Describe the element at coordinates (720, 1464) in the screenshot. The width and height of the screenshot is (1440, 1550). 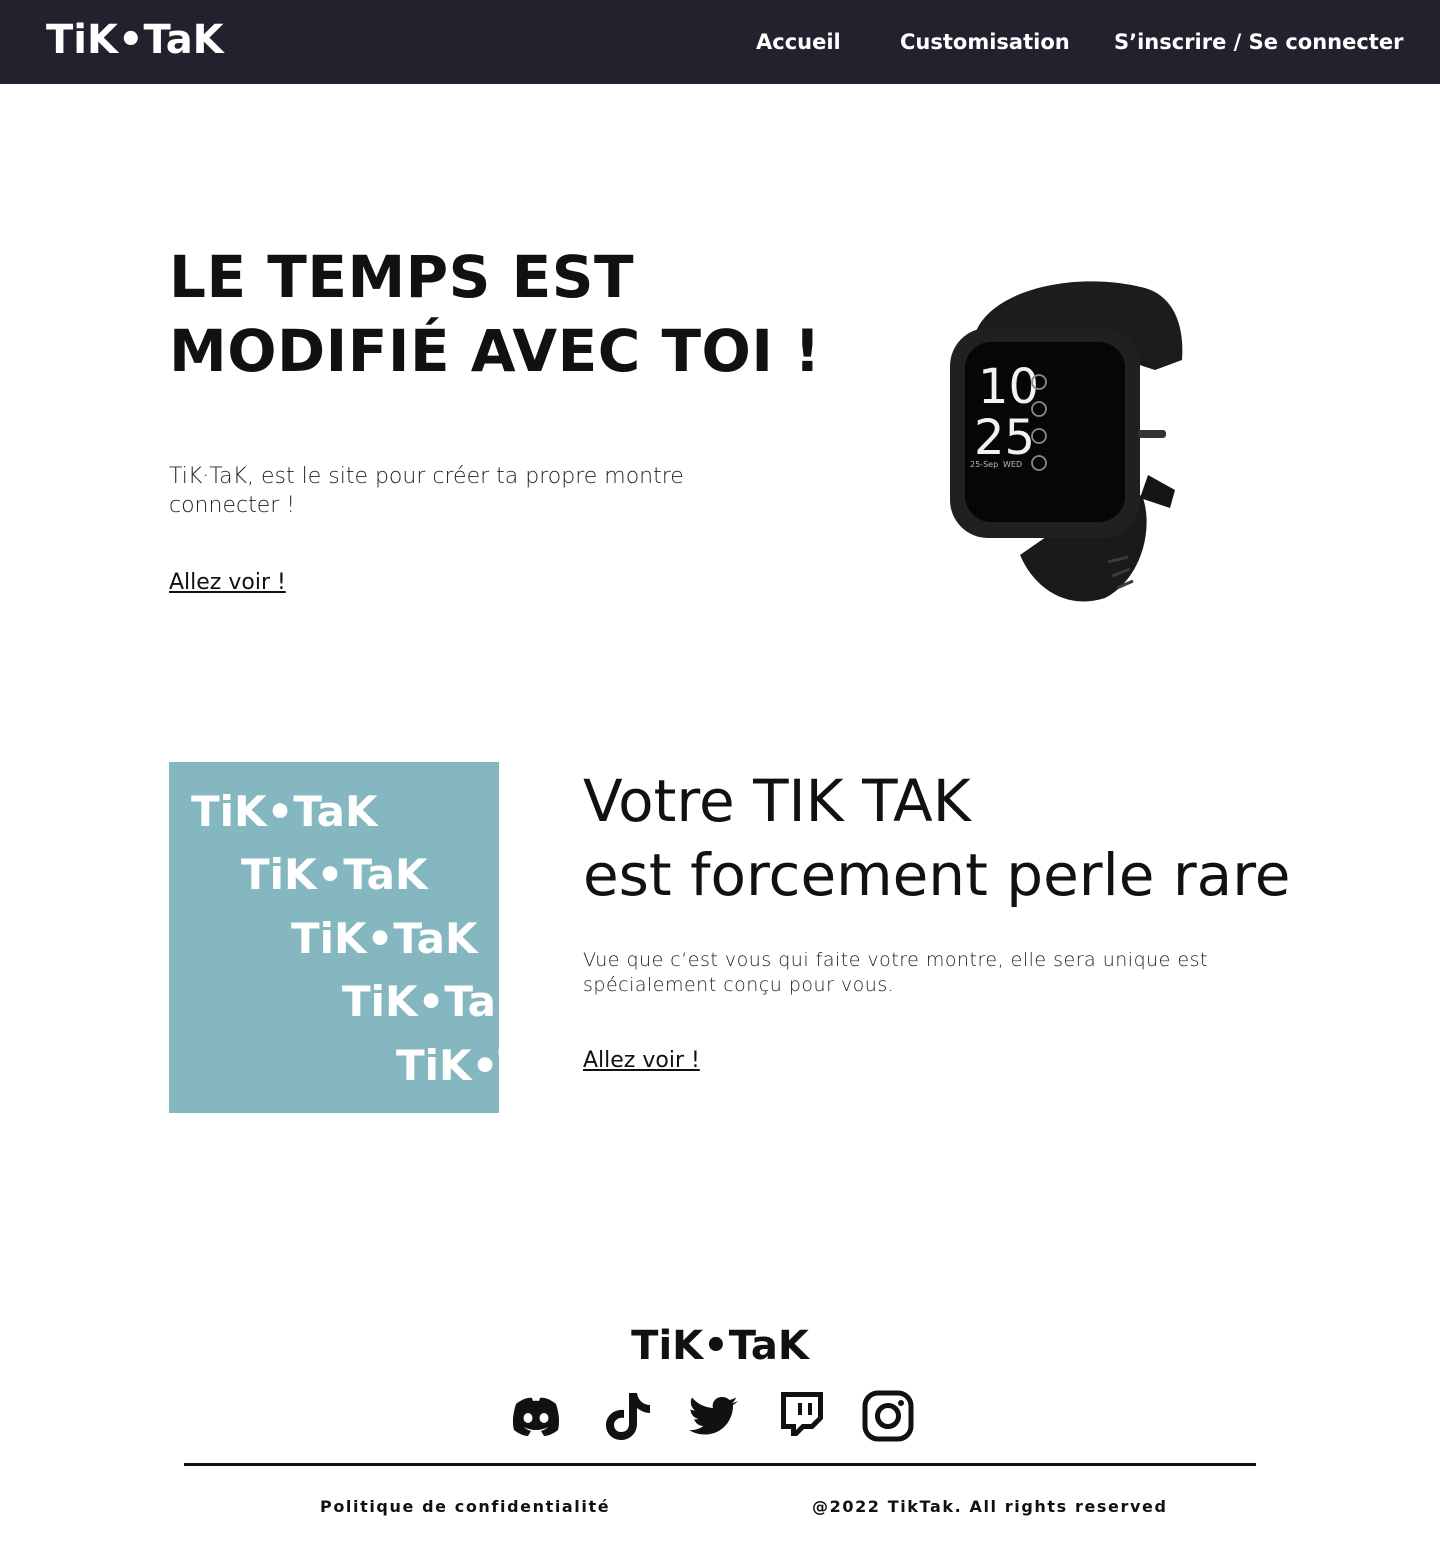
I see `footer-divider` at that location.